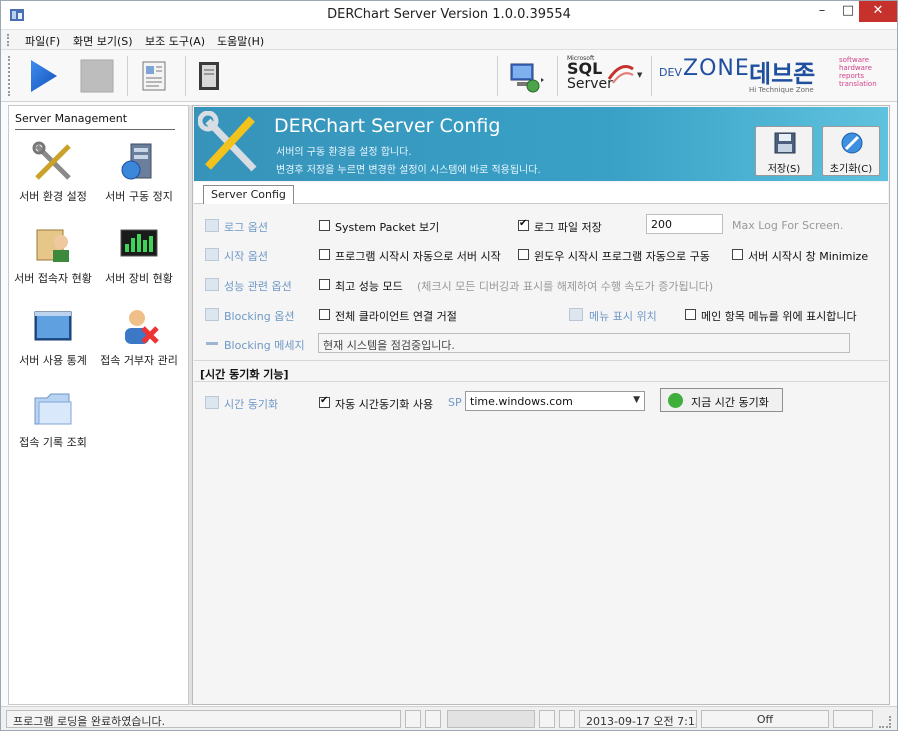 Image resolution: width=898 pixels, height=731 pixels. What do you see at coordinates (103, 41) in the screenshot?
I see `menu-view: 화면 보기(S)` at bounding box center [103, 41].